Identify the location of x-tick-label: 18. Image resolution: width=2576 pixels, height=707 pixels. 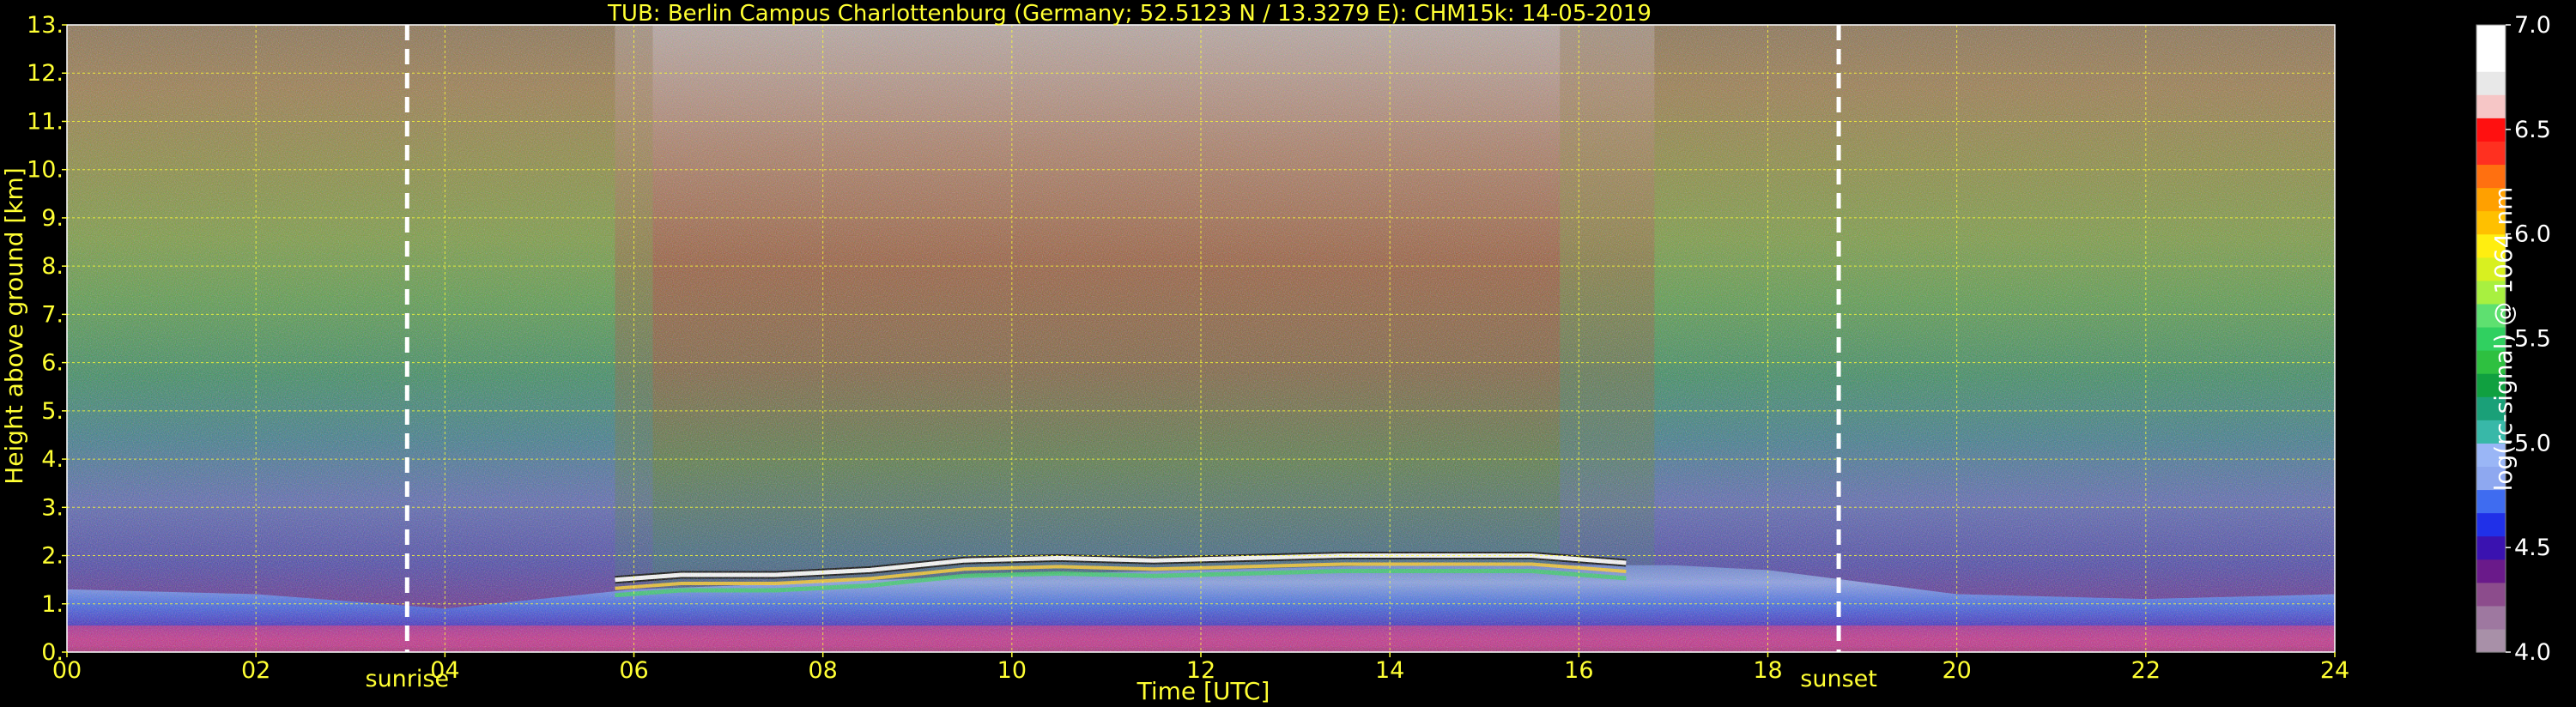
(1767, 670).